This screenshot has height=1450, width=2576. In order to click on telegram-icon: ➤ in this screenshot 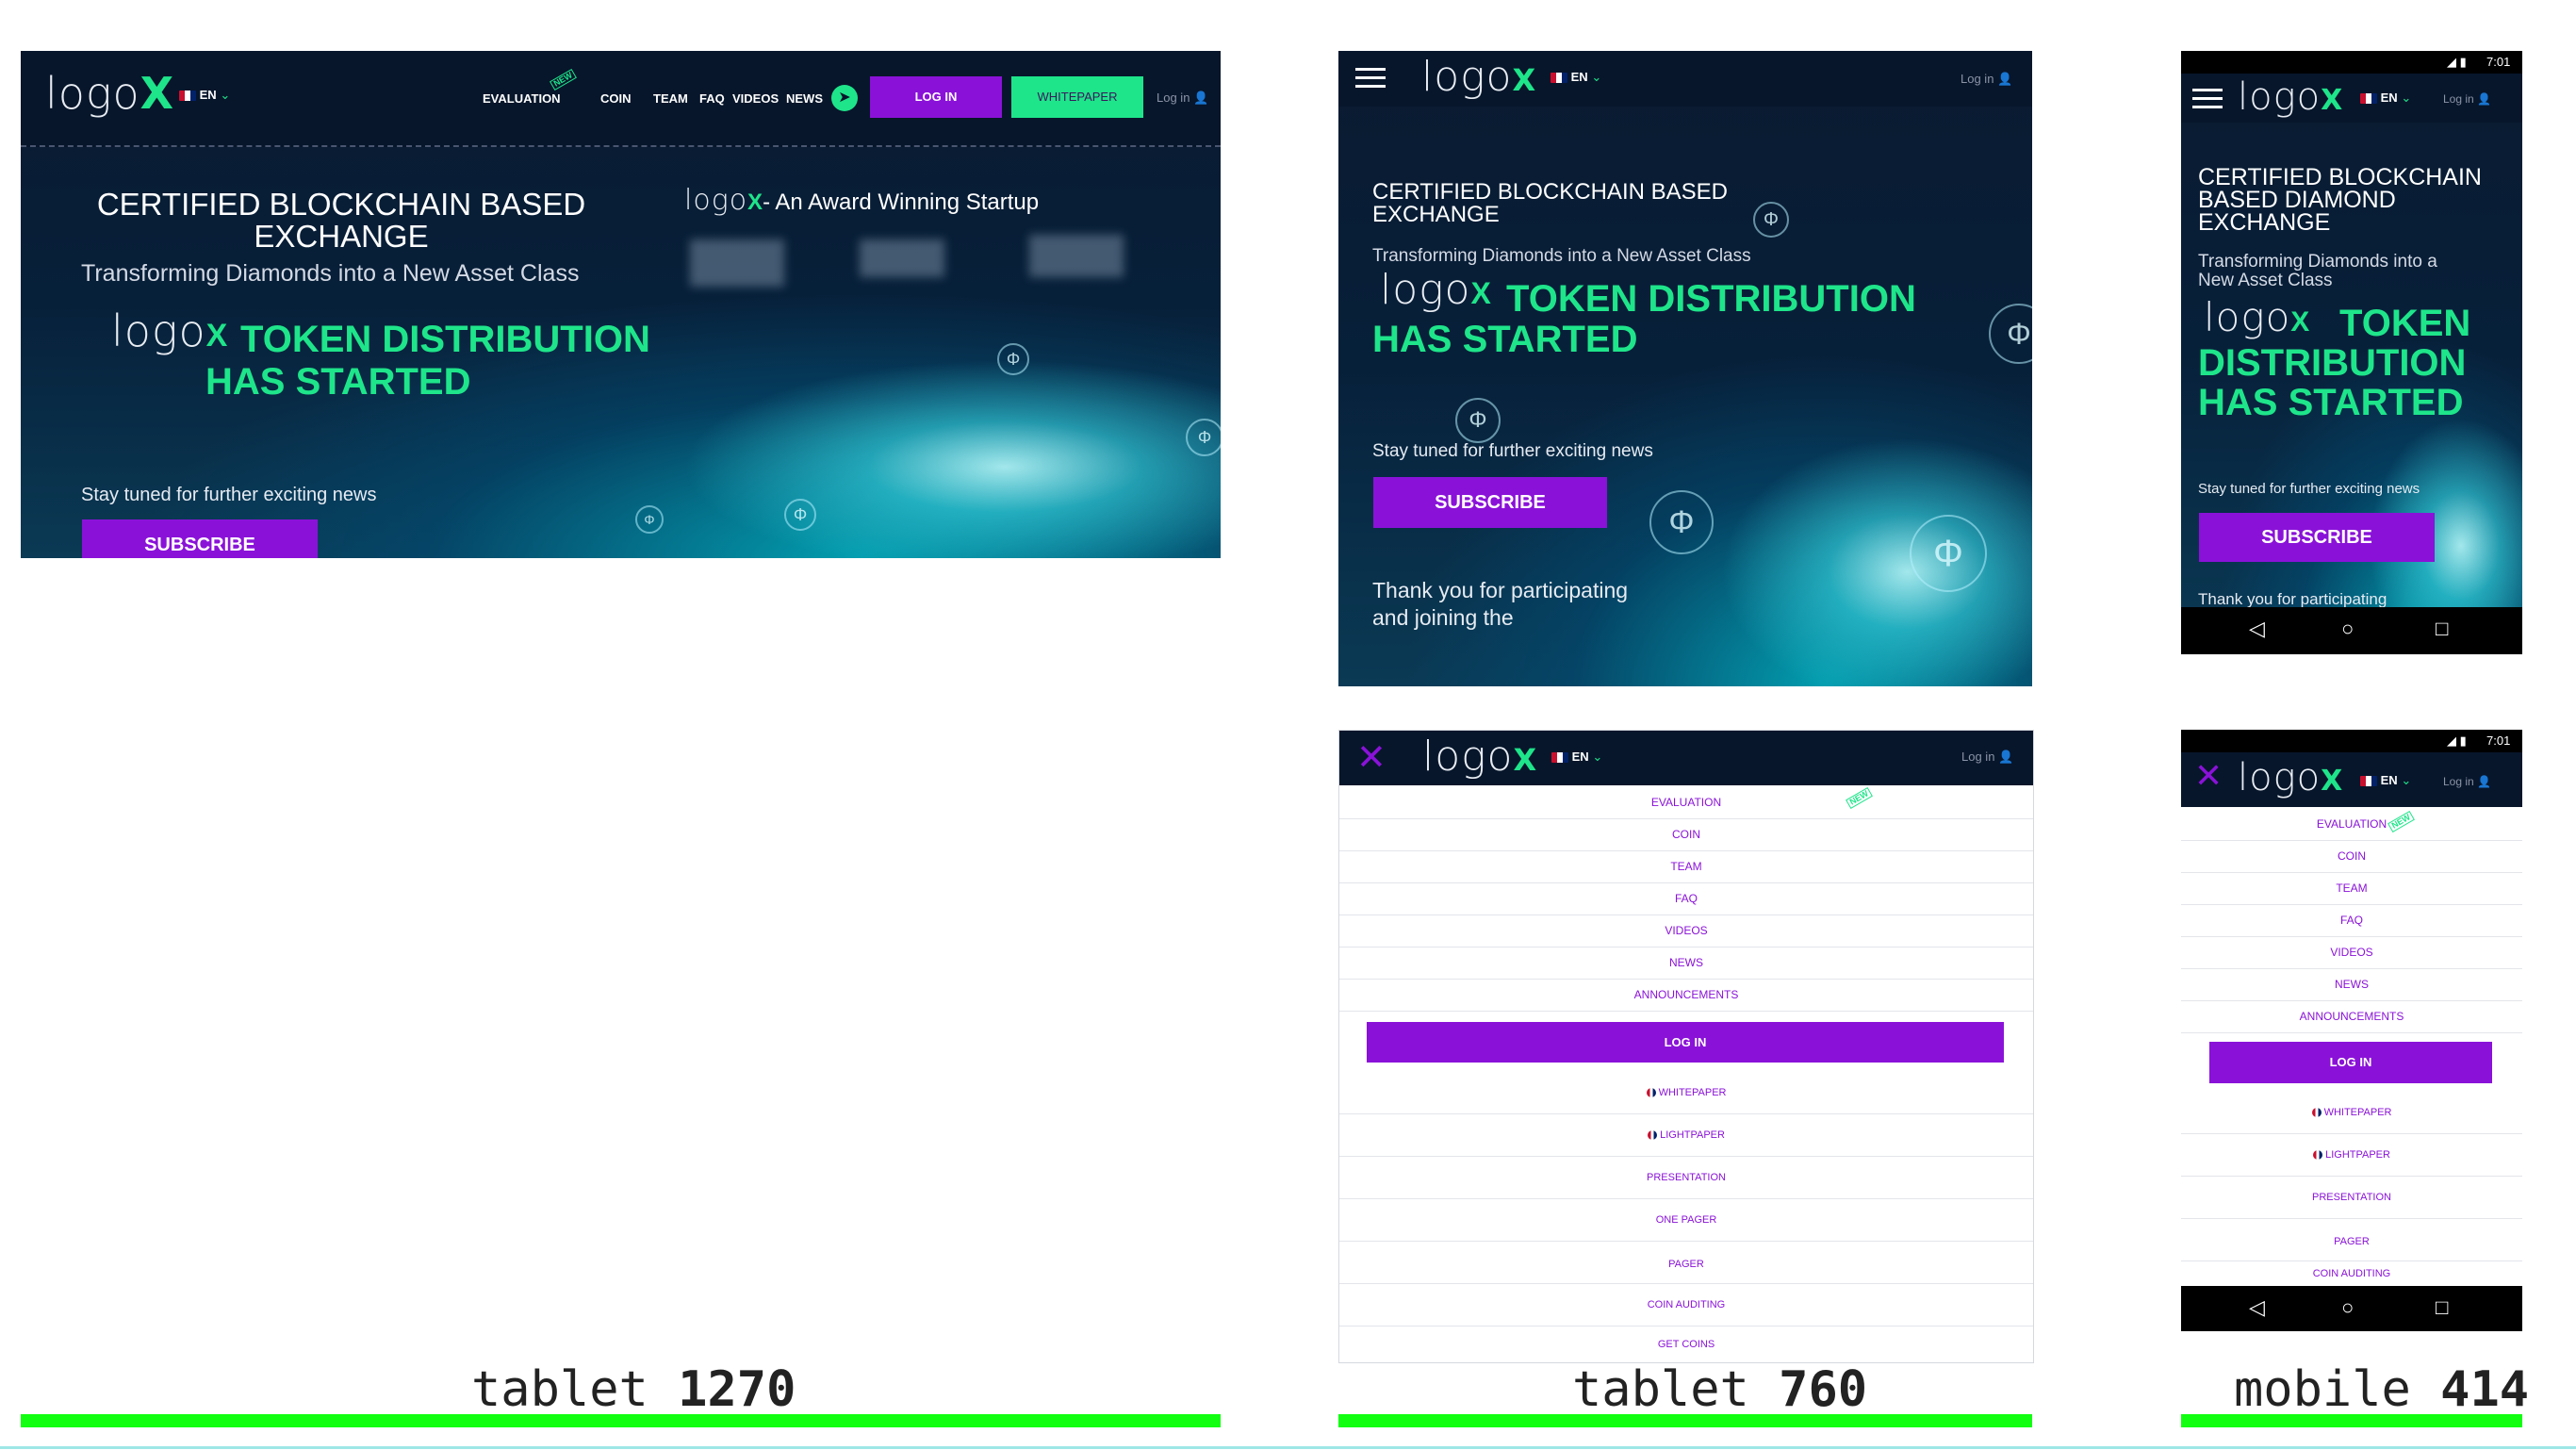, I will do `click(844, 98)`.